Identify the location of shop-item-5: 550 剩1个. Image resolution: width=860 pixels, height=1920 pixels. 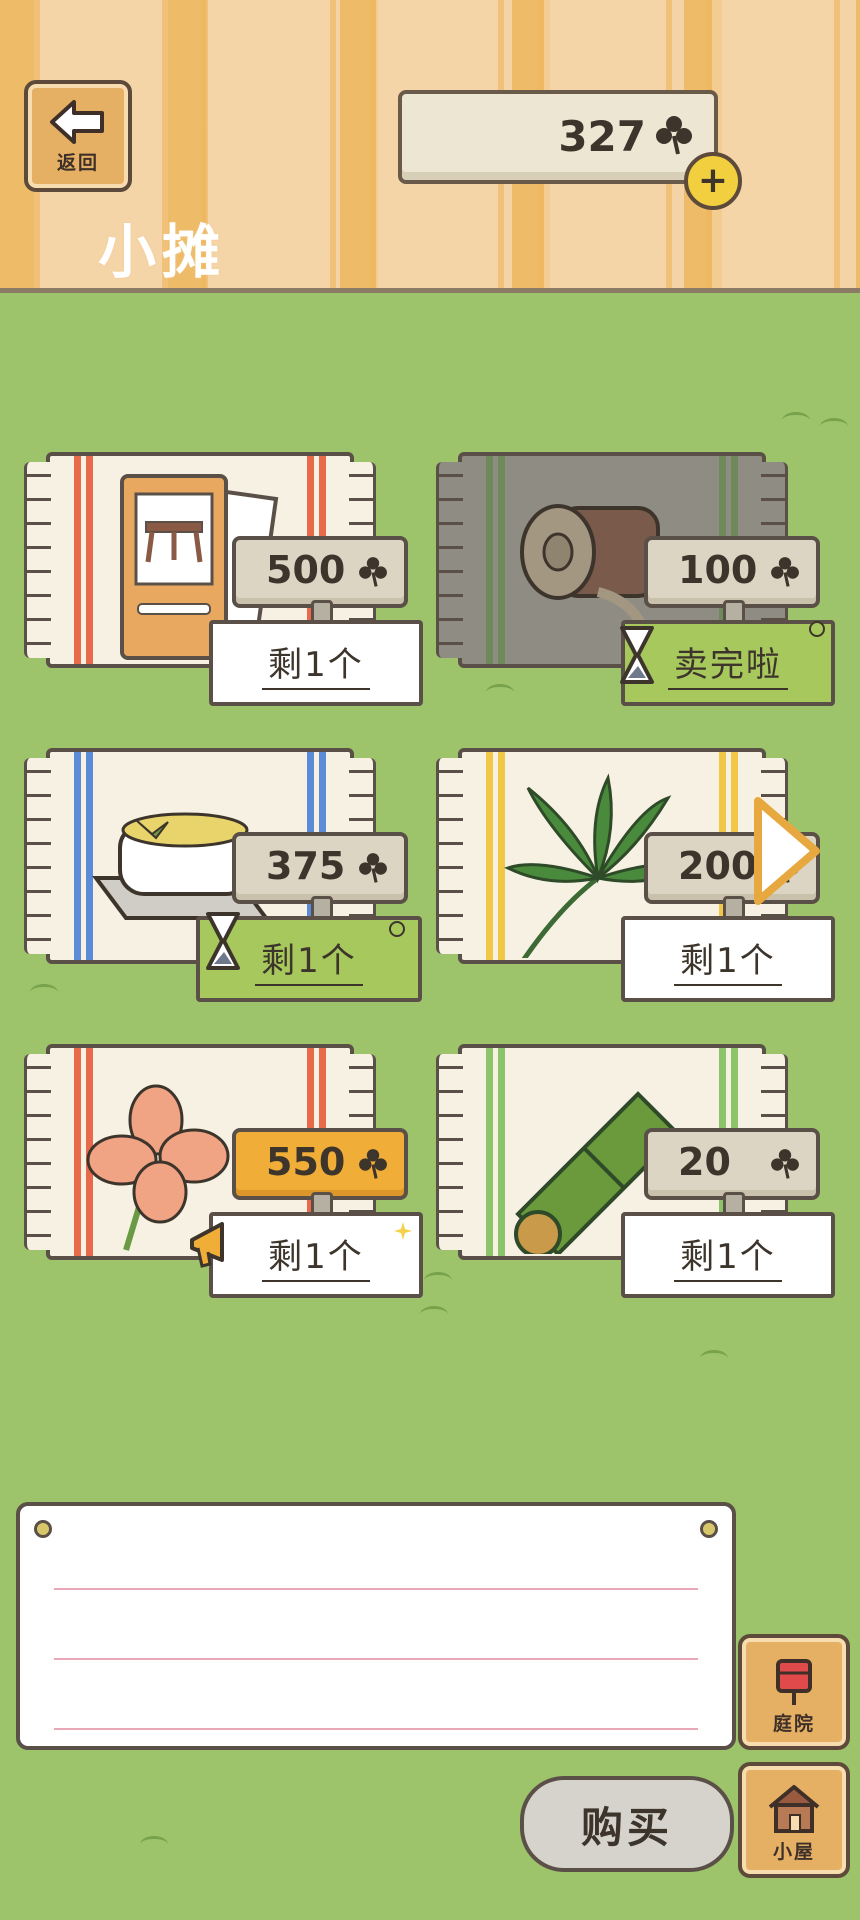
(235, 1174).